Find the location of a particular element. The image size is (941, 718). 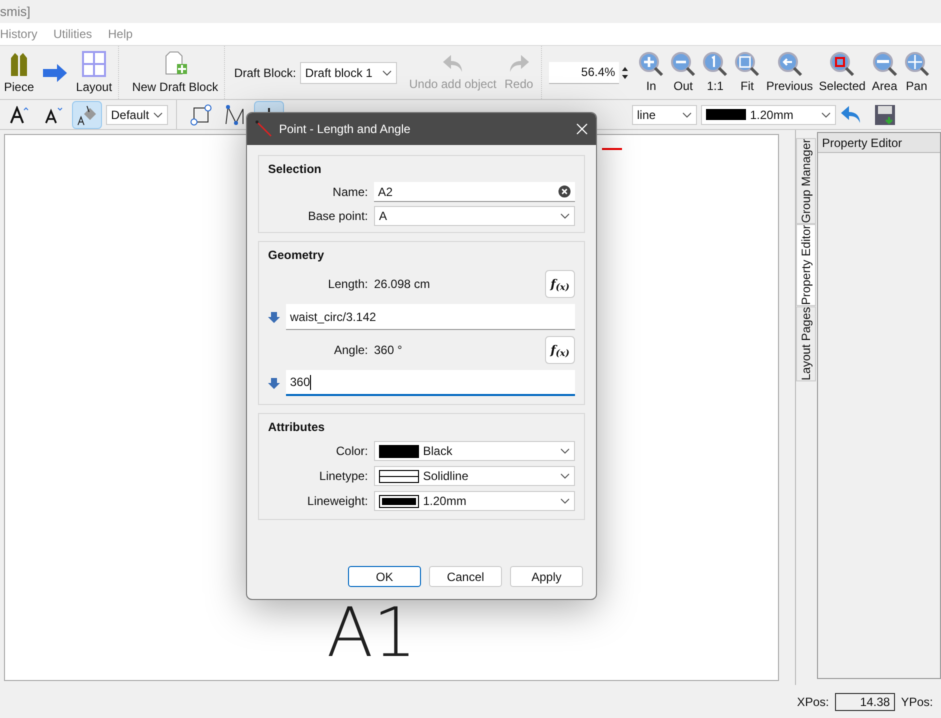

formula-field: 360 is located at coordinates (430, 383).